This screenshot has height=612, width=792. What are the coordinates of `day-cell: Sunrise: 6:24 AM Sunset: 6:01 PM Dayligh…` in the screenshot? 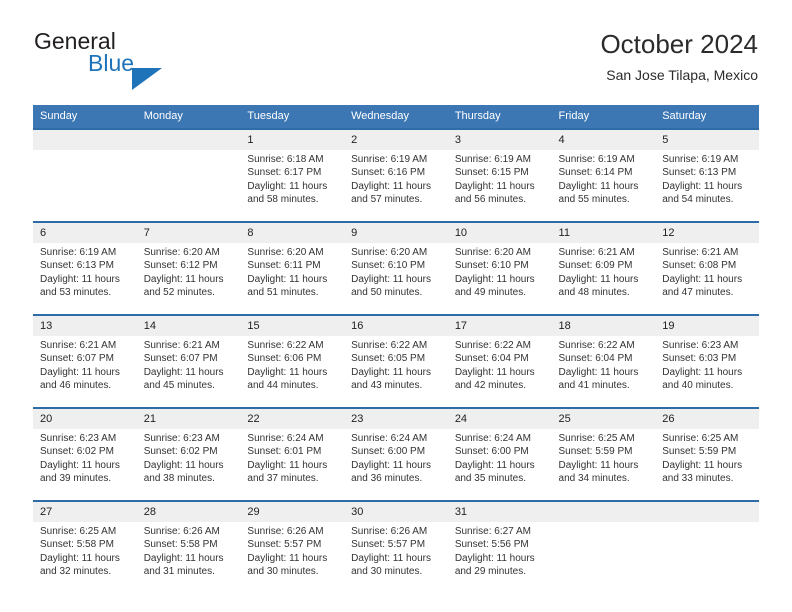 It's located at (292, 464).